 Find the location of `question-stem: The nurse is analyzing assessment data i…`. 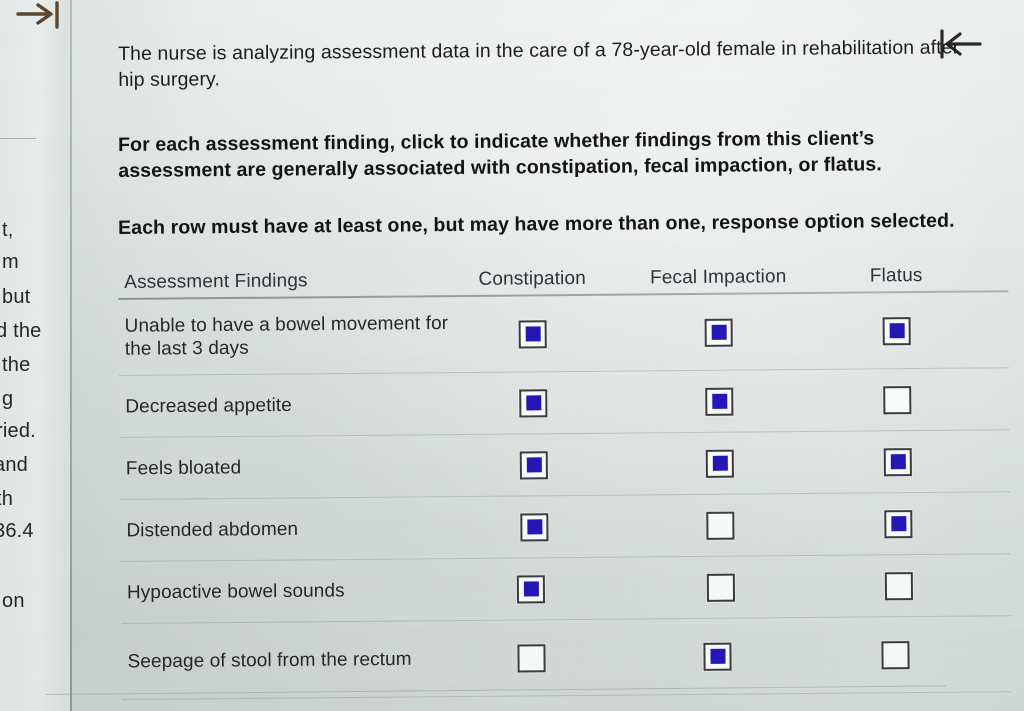

question-stem: The nurse is analyzing assessment data i… is located at coordinates (539, 63).